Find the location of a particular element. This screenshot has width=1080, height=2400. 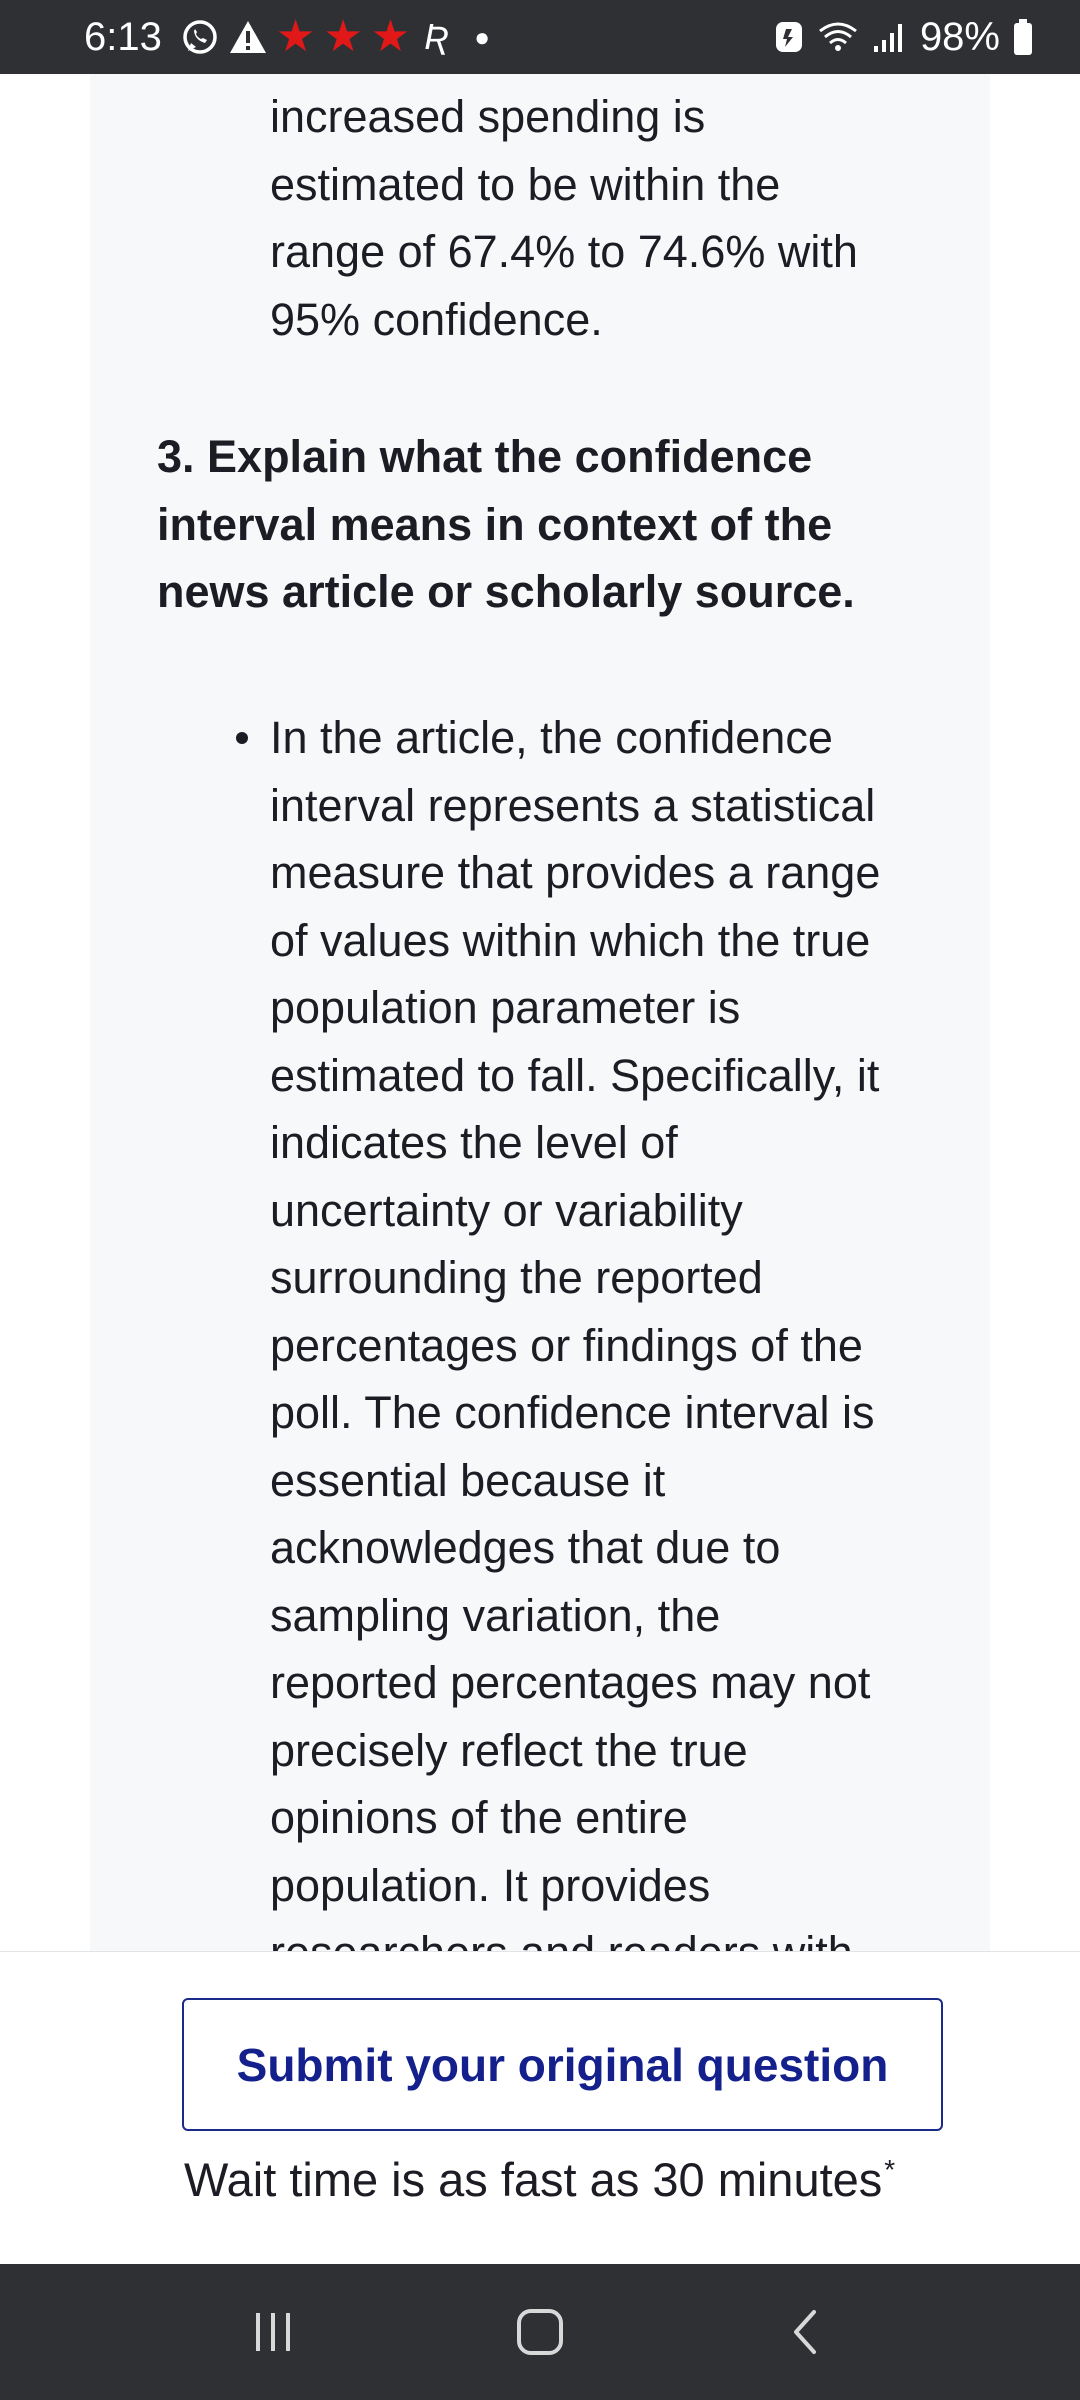

status-left: 6:13 ★ ★ ★ Ʀ ● is located at coordinates (287, 37).